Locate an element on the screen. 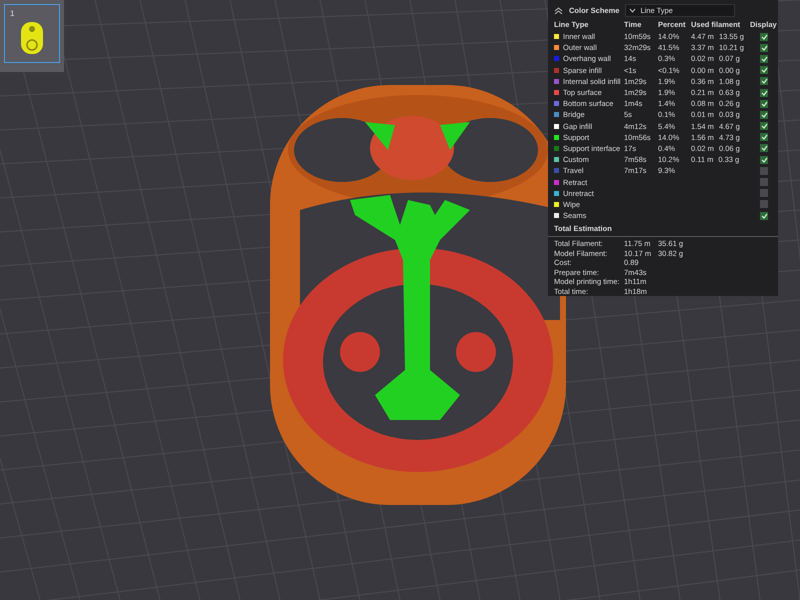  plate-thumbnail: 1 is located at coordinates (32, 36).